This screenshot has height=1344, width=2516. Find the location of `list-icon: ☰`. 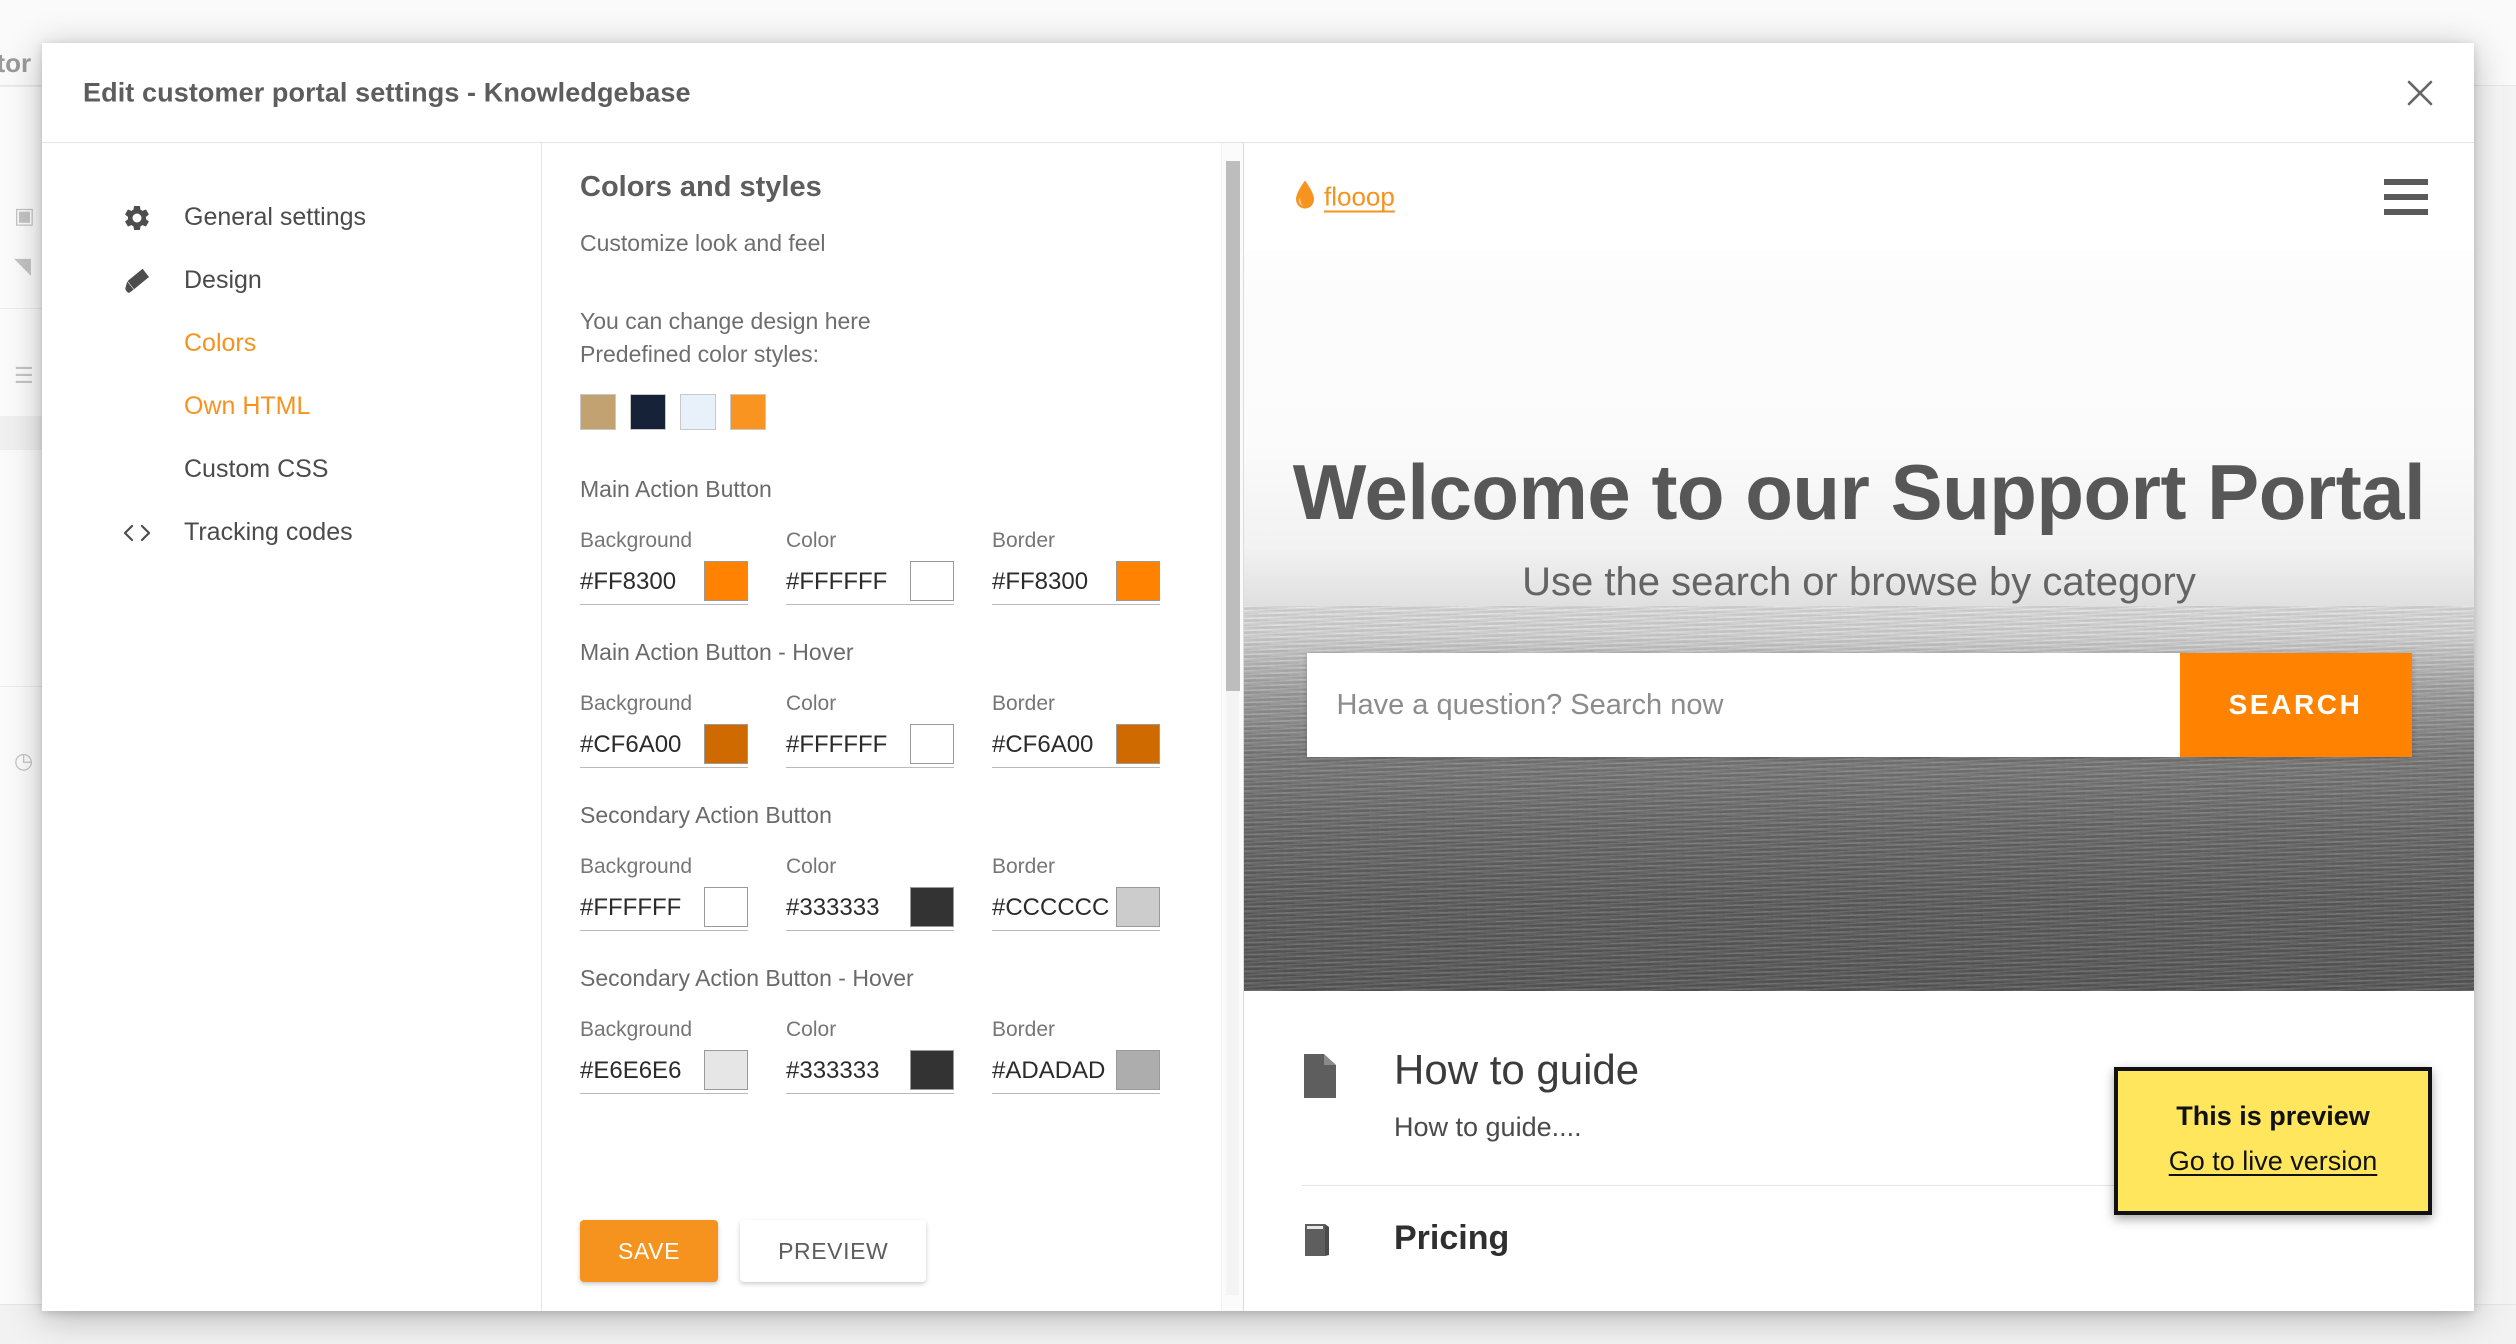

list-icon: ☰ is located at coordinates (24, 375).